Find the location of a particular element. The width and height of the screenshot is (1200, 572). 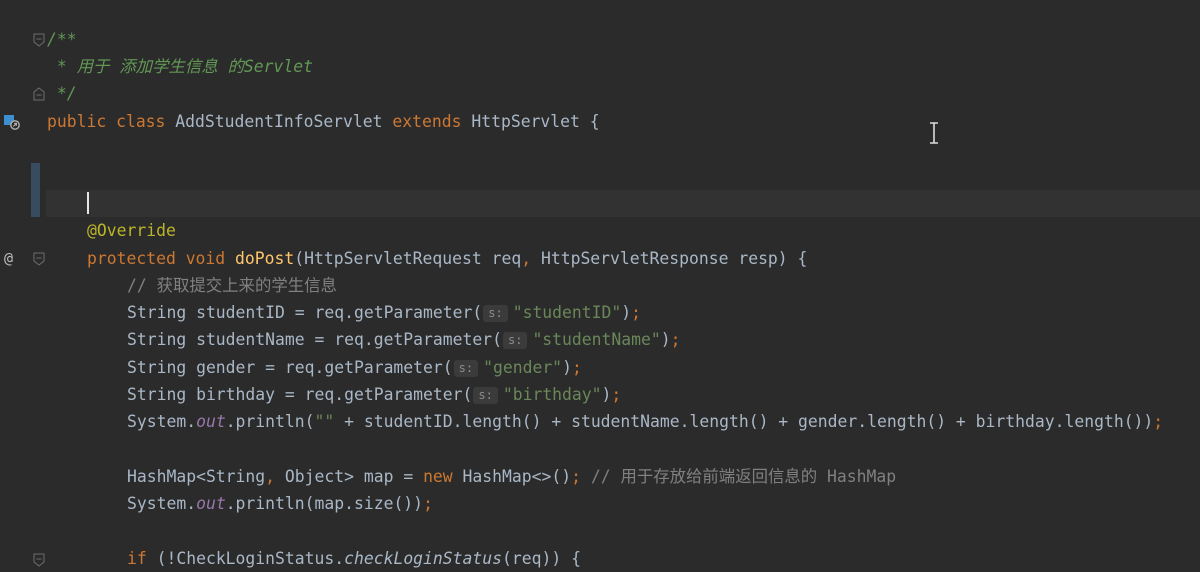

code-token: "studentName" is located at coordinates (596, 339).